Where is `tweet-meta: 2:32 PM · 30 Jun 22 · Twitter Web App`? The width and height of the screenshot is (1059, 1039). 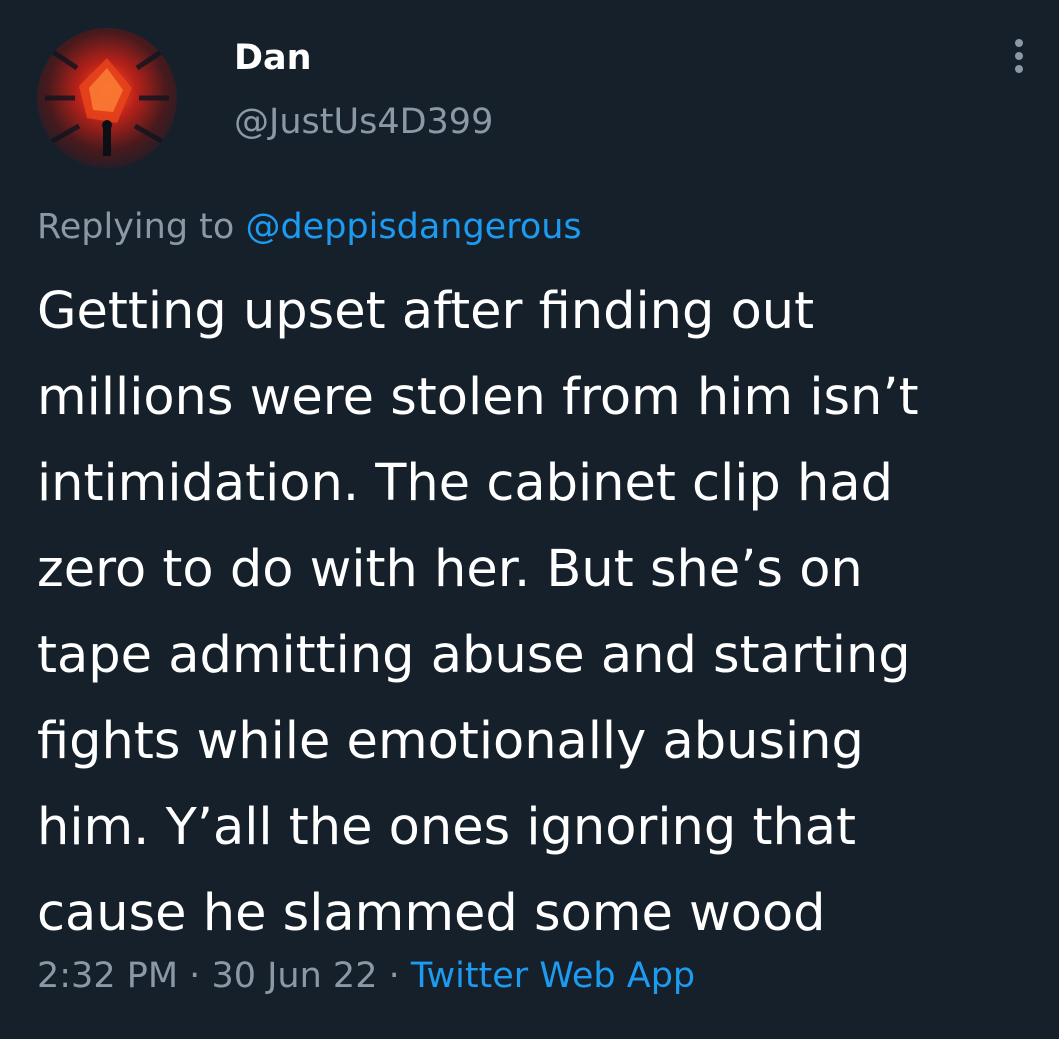
tweet-meta: 2:32 PM · 30 Jun 22 · Twitter Web App is located at coordinates (366, 976).